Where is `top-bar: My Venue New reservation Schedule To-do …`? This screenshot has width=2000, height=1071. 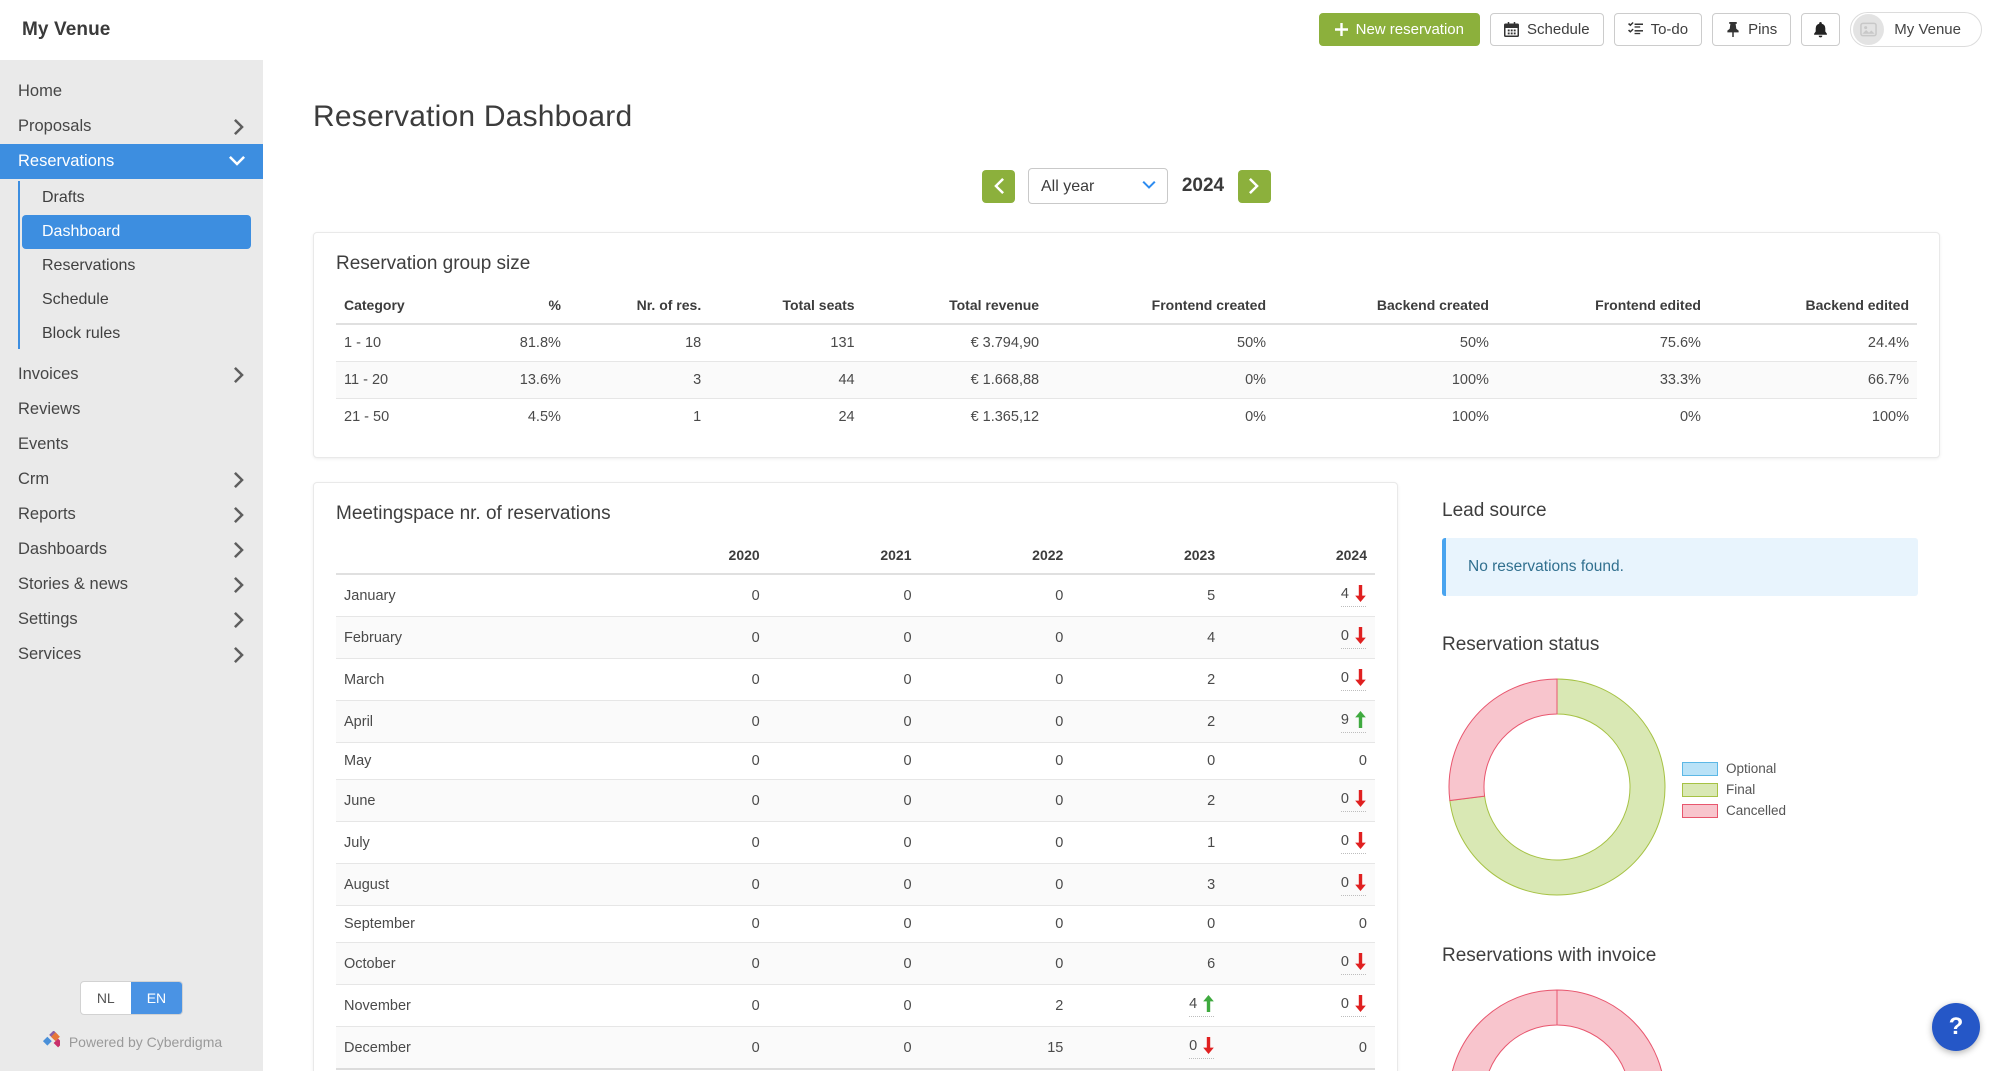 top-bar: My Venue New reservation Schedule To-do … is located at coordinates (1000, 30).